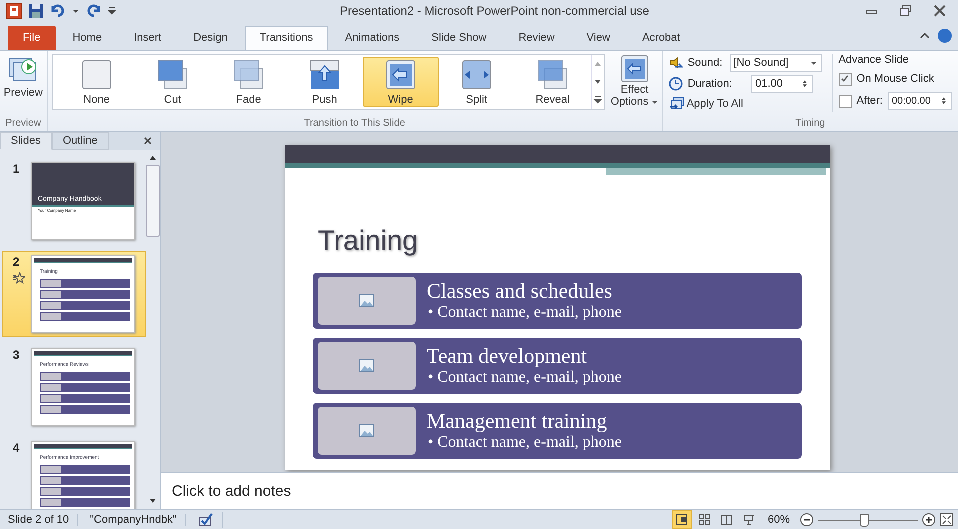  What do you see at coordinates (153, 501) in the screenshot?
I see `scroll-down-icon` at bounding box center [153, 501].